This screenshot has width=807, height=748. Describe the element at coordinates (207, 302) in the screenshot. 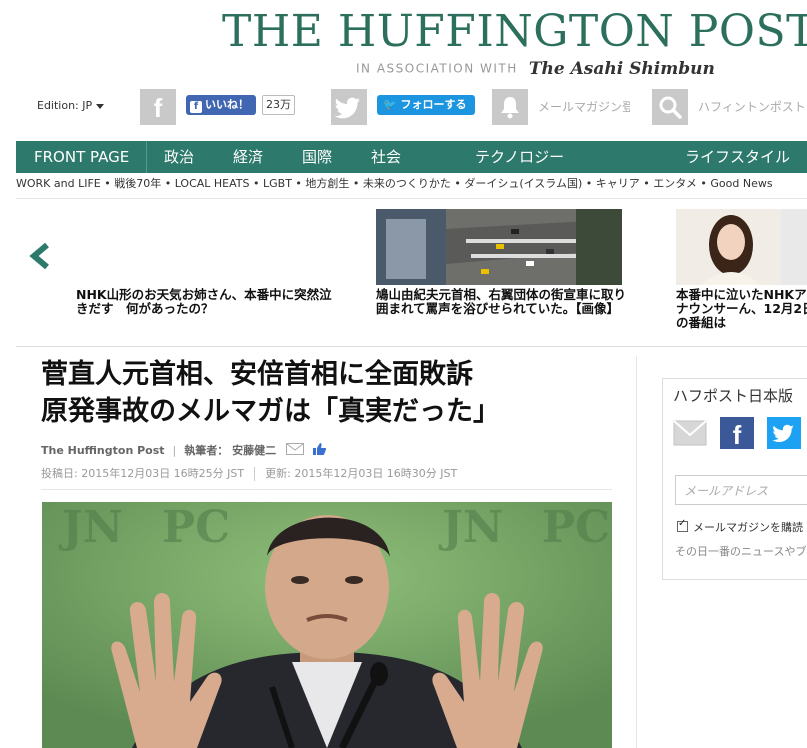

I see `card-title: NHK山形のお天気お姉さん、本番中に突然泣きだす 何があったの？` at that location.